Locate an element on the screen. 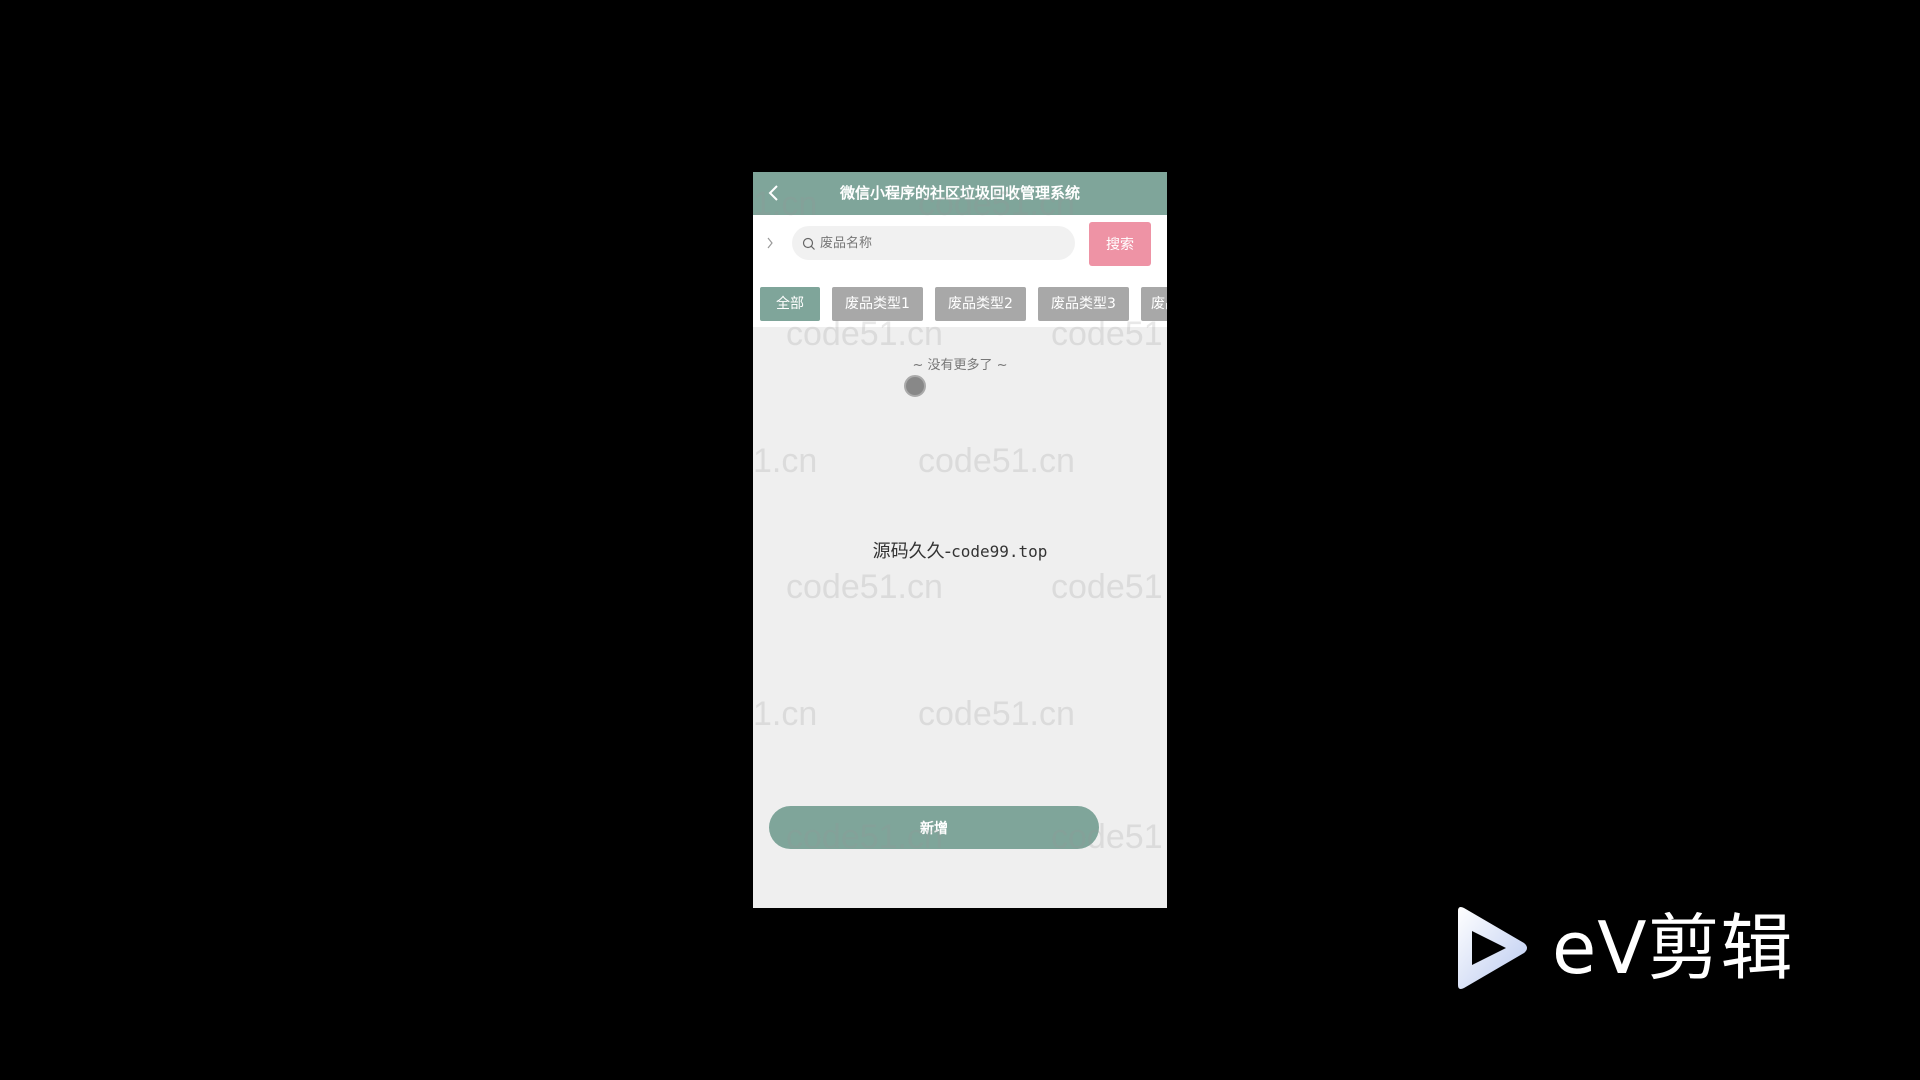  overlay-text-cn: 源码久久- is located at coordinates (912, 551).